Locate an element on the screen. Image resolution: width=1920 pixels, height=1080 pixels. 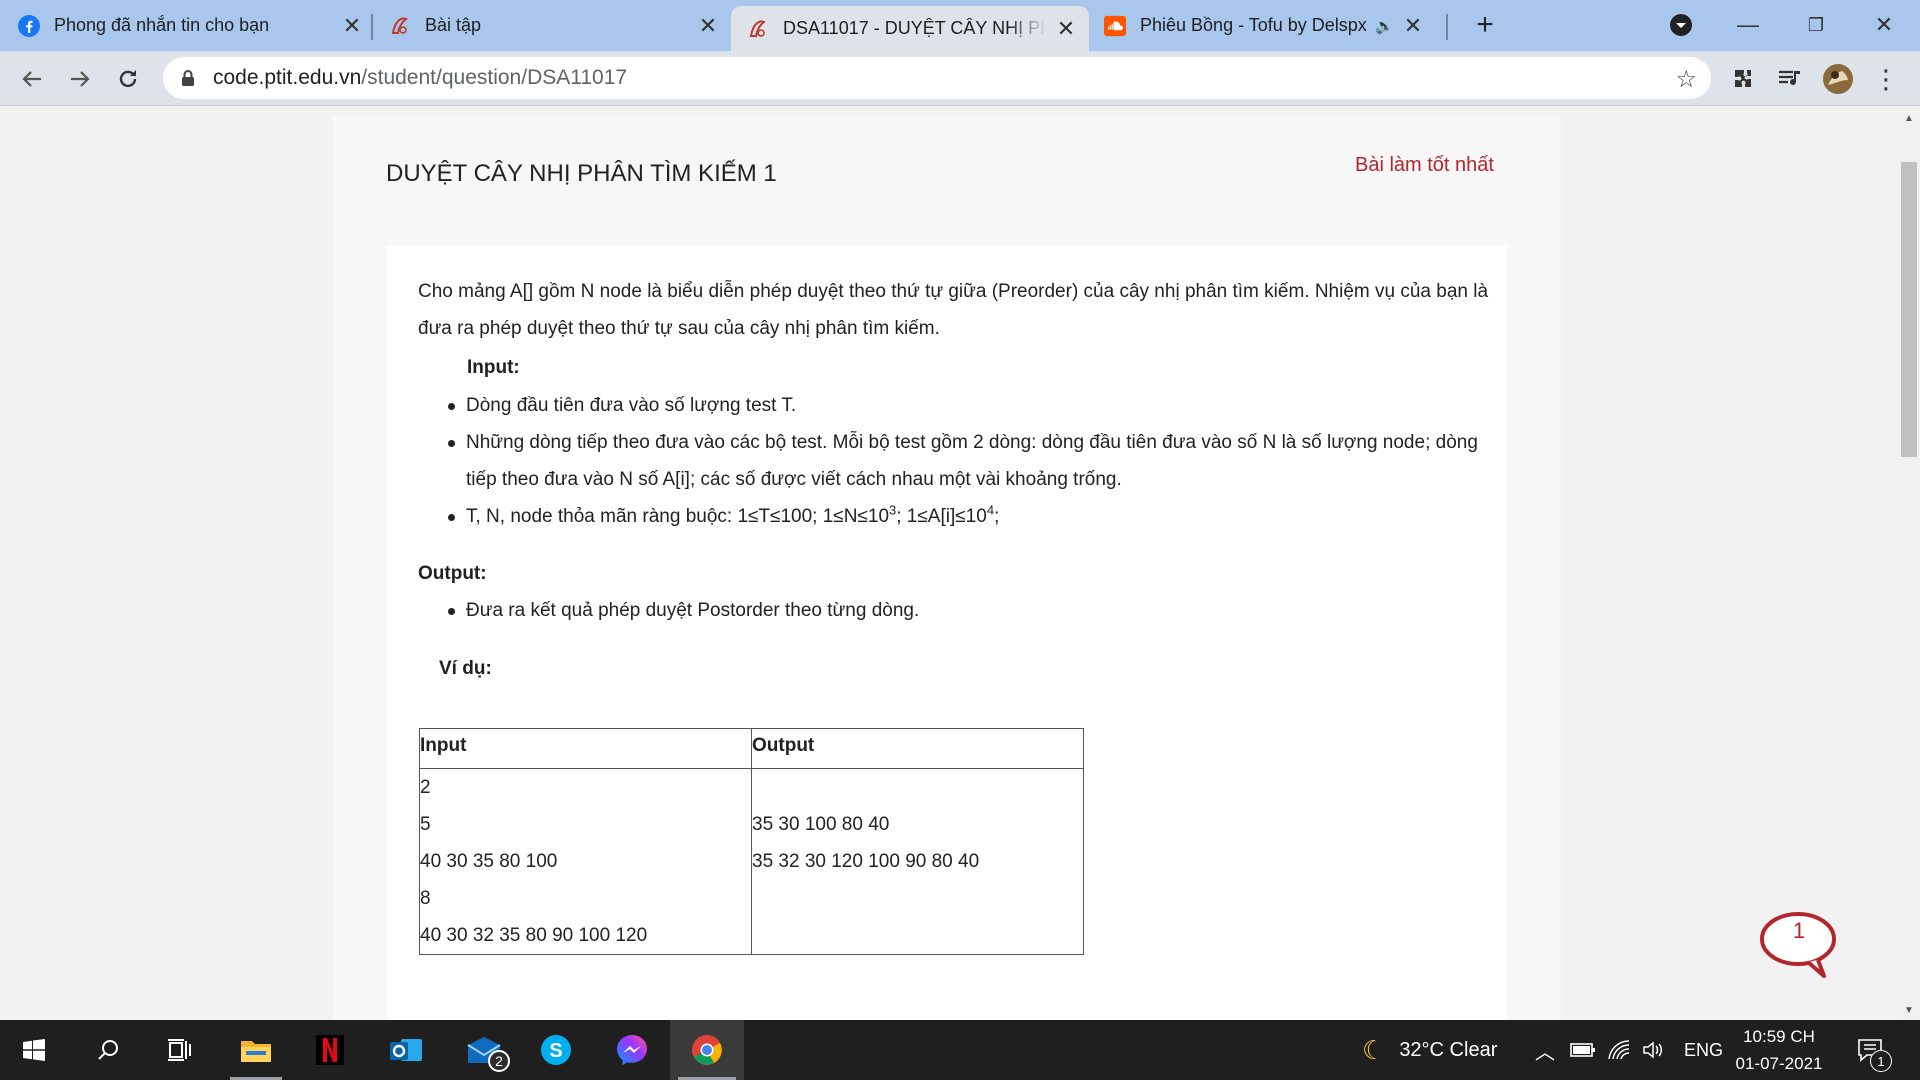
skype-button: S is located at coordinates (556, 1050).